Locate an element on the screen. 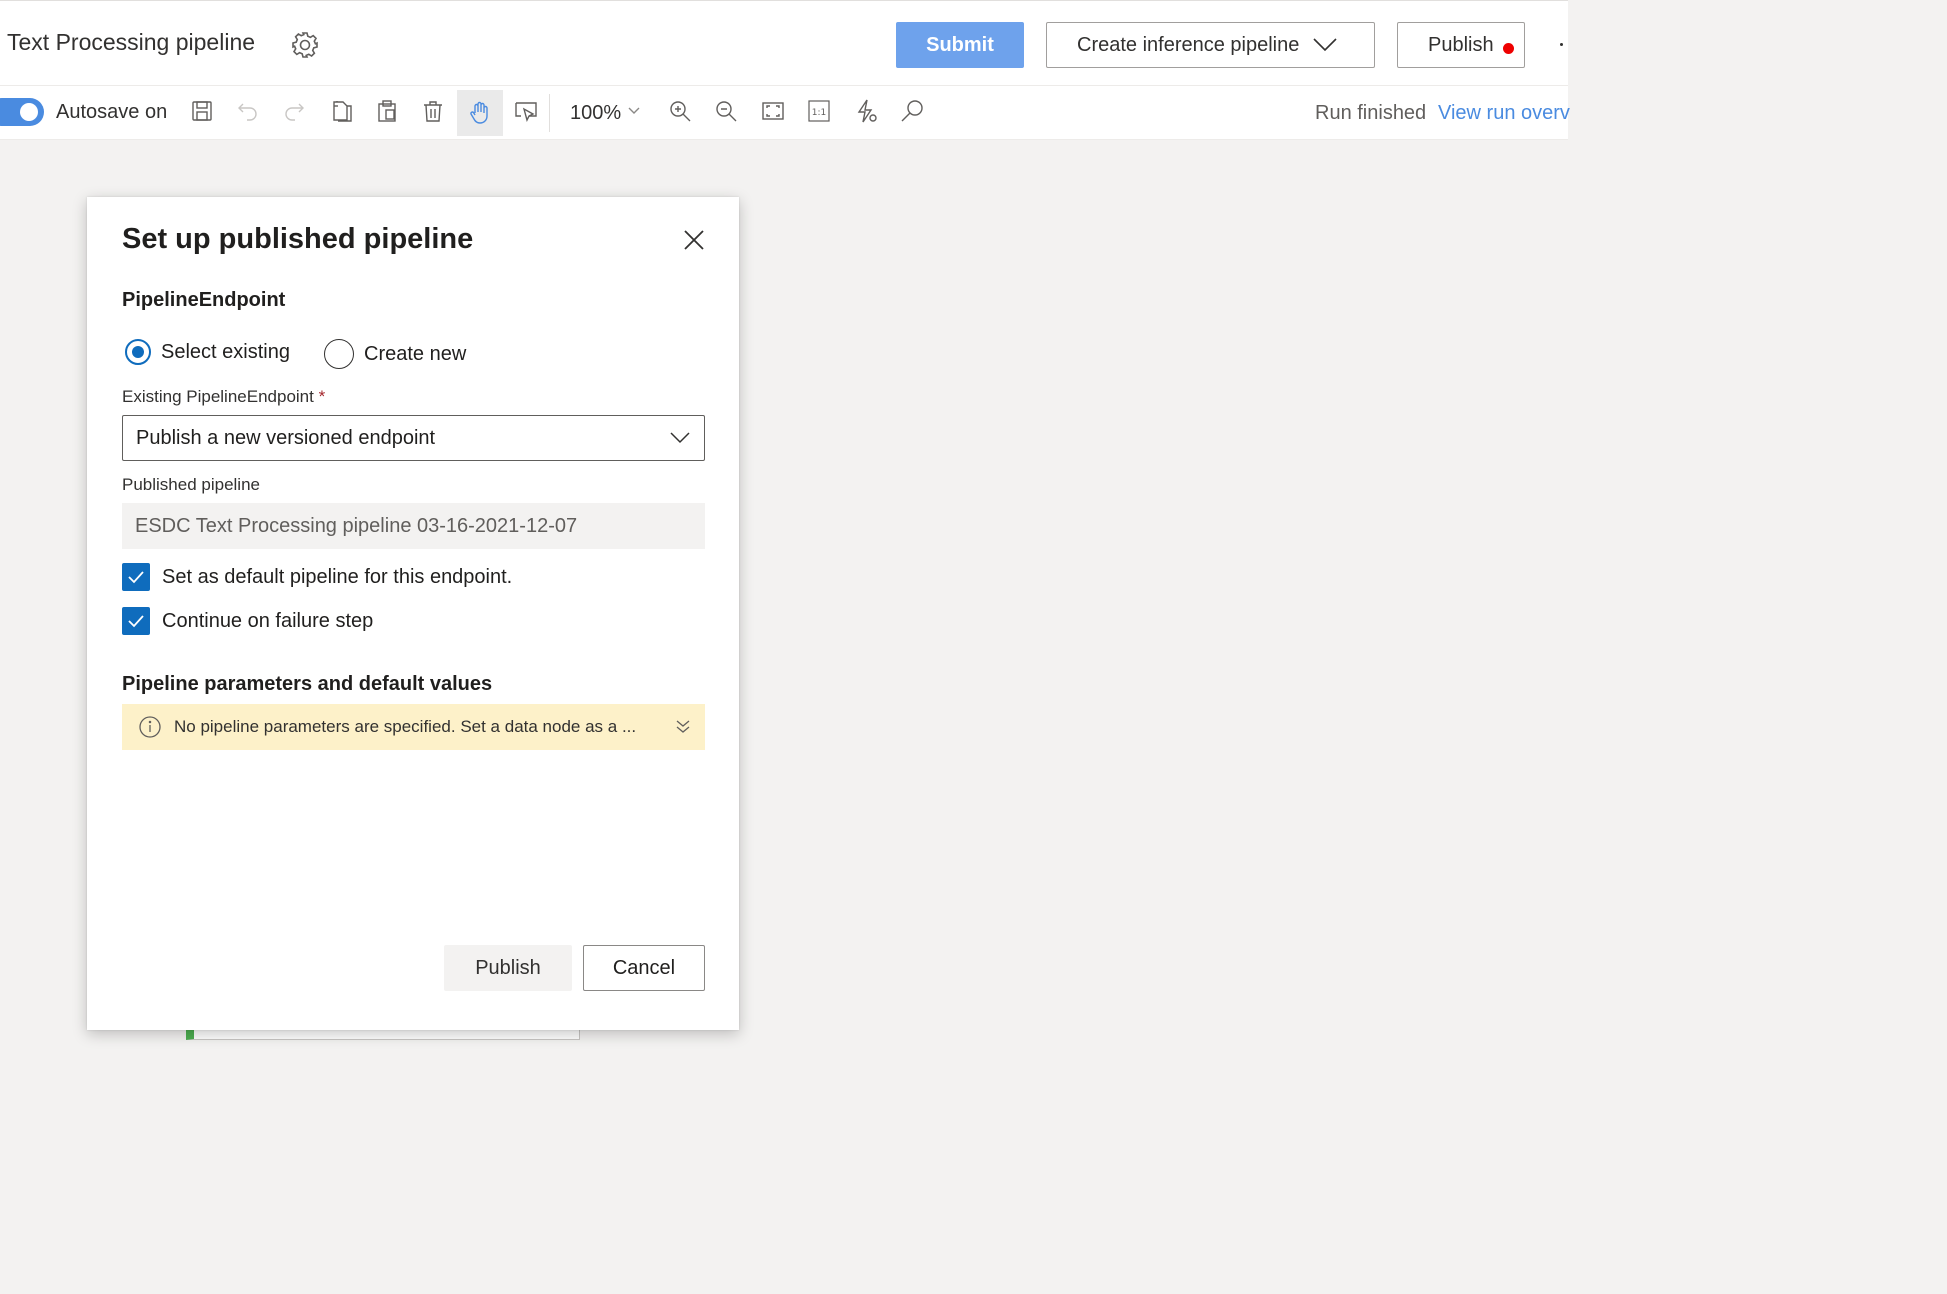 This screenshot has width=1947, height=1294. pipeline-endpoint-heading: PipelineEndpoint is located at coordinates (204, 300).